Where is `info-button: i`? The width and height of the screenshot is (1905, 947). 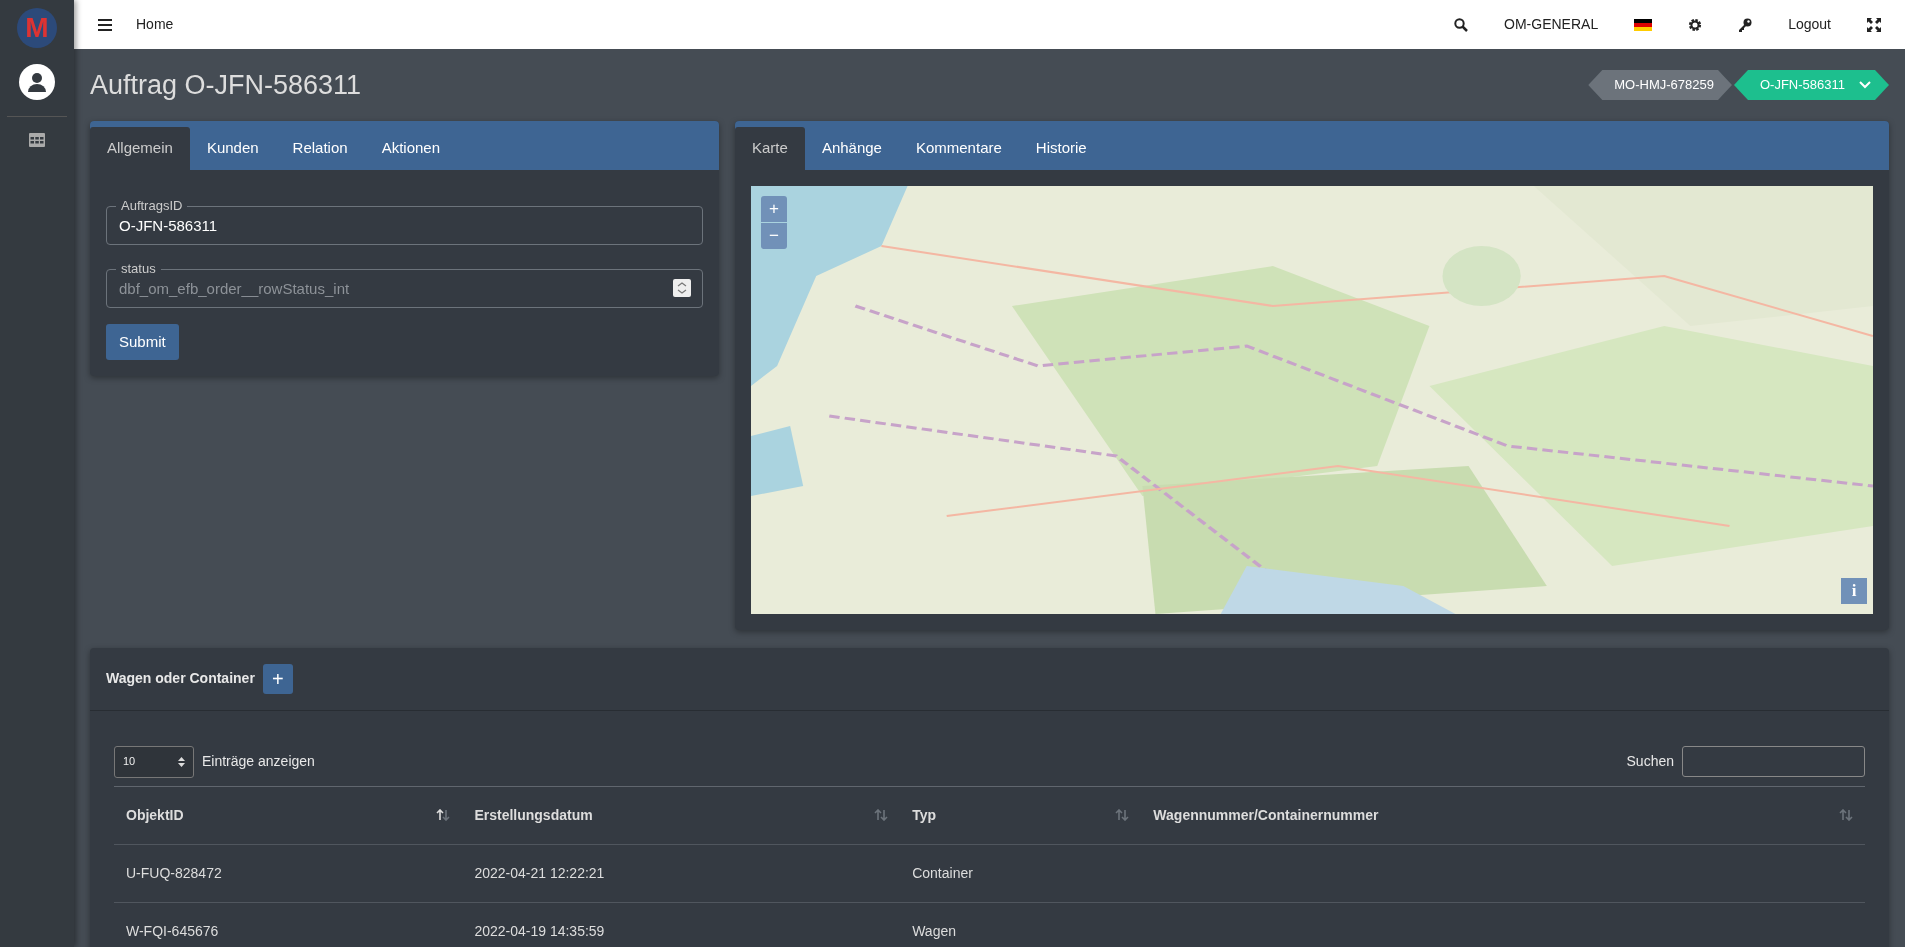
info-button: i is located at coordinates (1854, 590).